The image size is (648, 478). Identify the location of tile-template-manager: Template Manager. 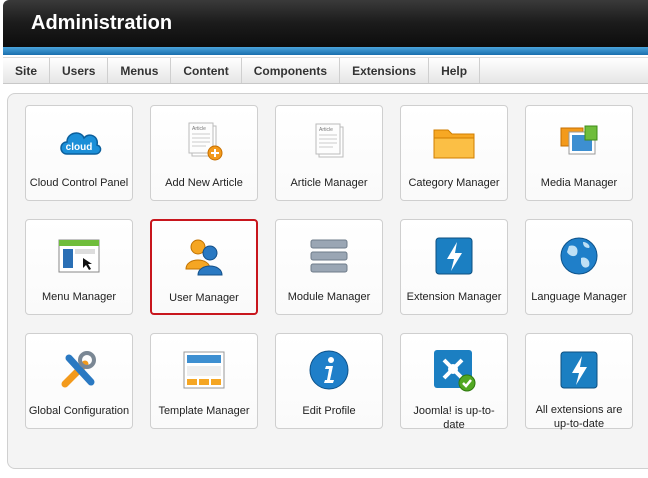
(204, 381).